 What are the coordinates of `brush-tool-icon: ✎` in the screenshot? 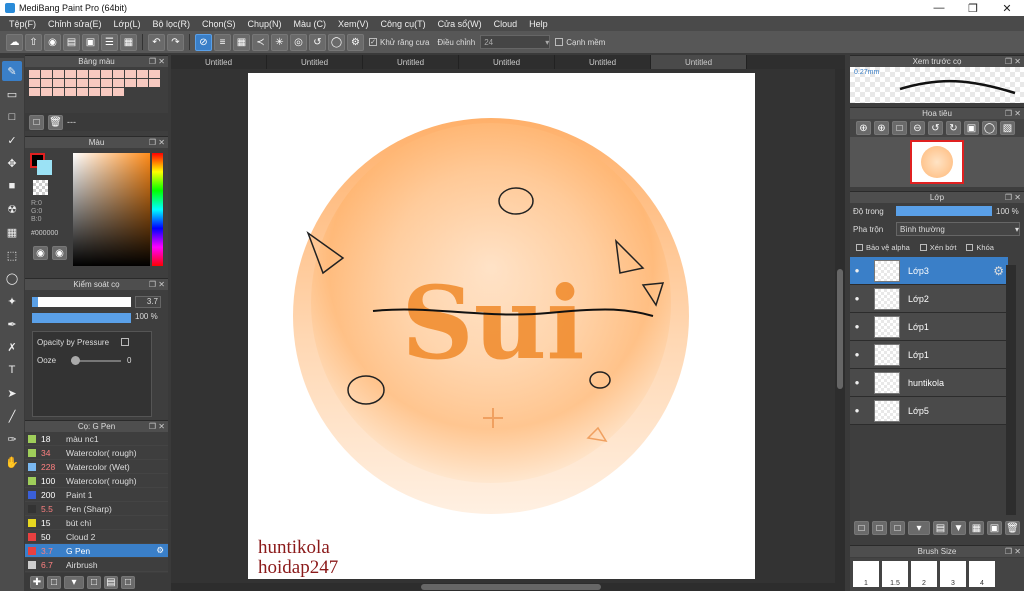 It's located at (12, 71).